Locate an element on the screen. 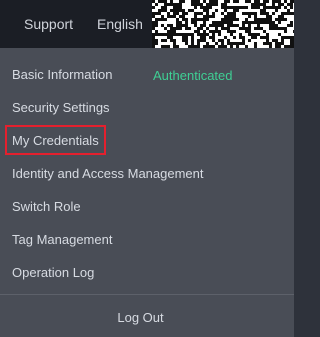  user-avatar is located at coordinates (223, 24).